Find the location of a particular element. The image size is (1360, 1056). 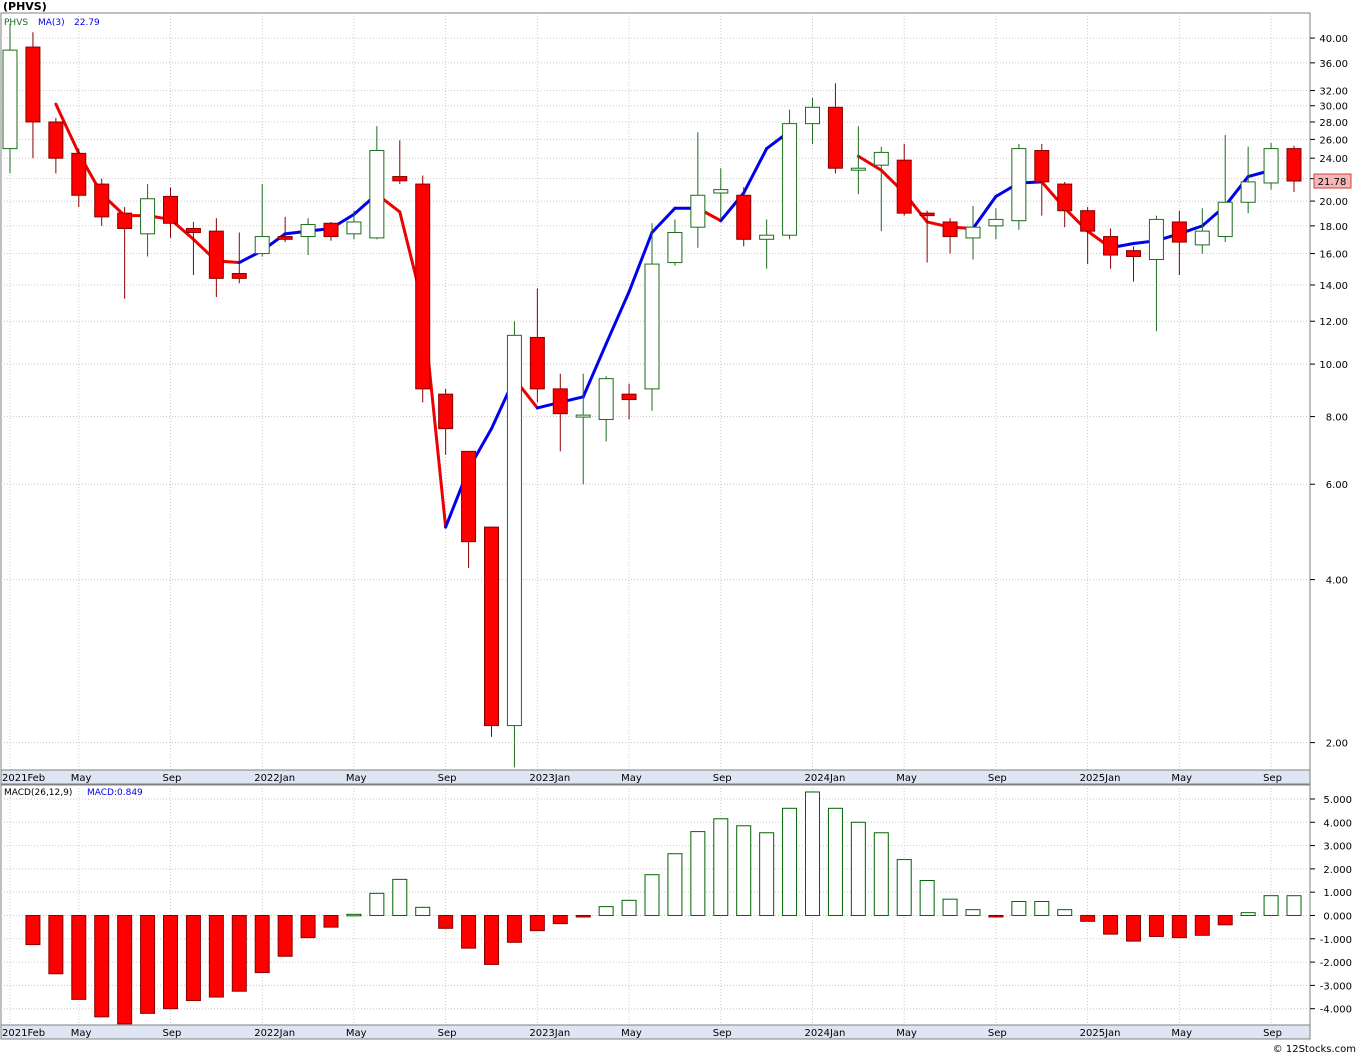

price-y-tick-label: 26.00 is located at coordinates (1333, 140).